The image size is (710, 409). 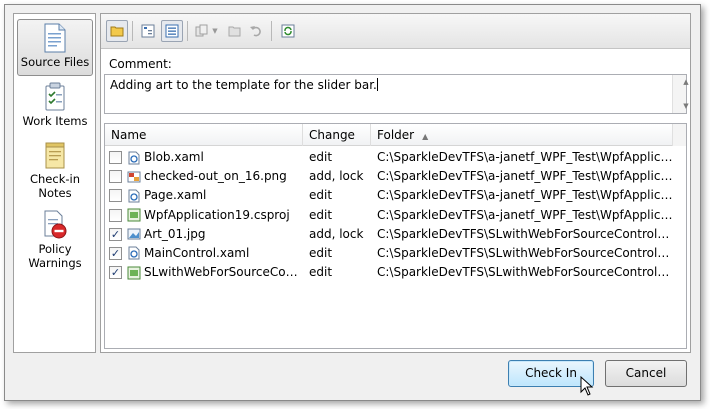 What do you see at coordinates (337, 135) in the screenshot?
I see `column-header-change: Change` at bounding box center [337, 135].